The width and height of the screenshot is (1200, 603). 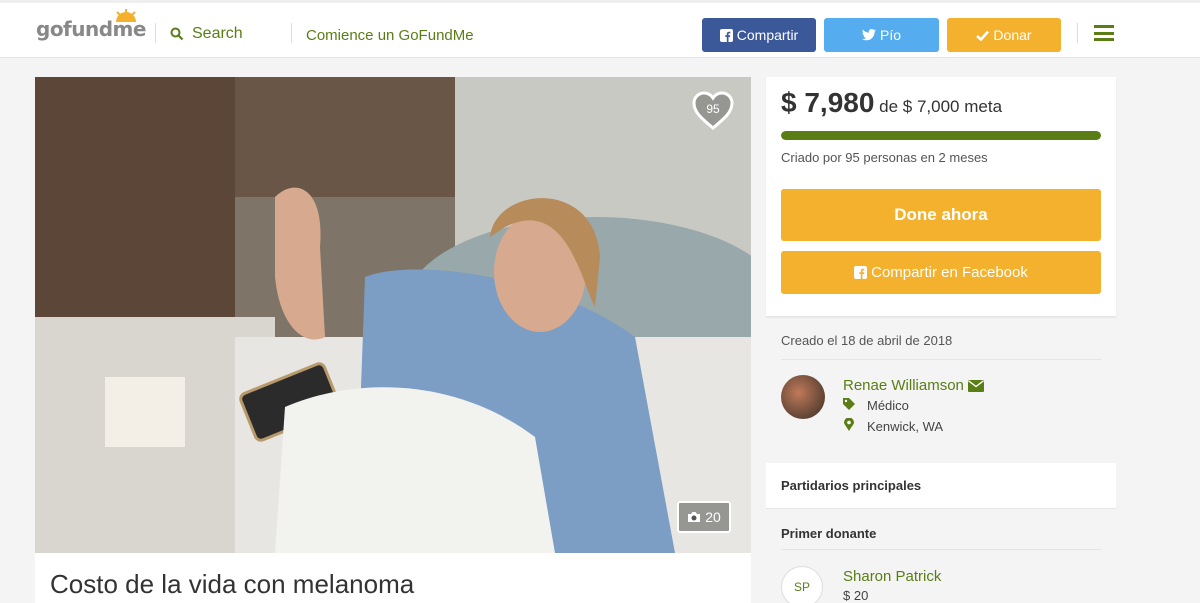 I want to click on donor-name: Sharon Patrick, so click(x=892, y=576).